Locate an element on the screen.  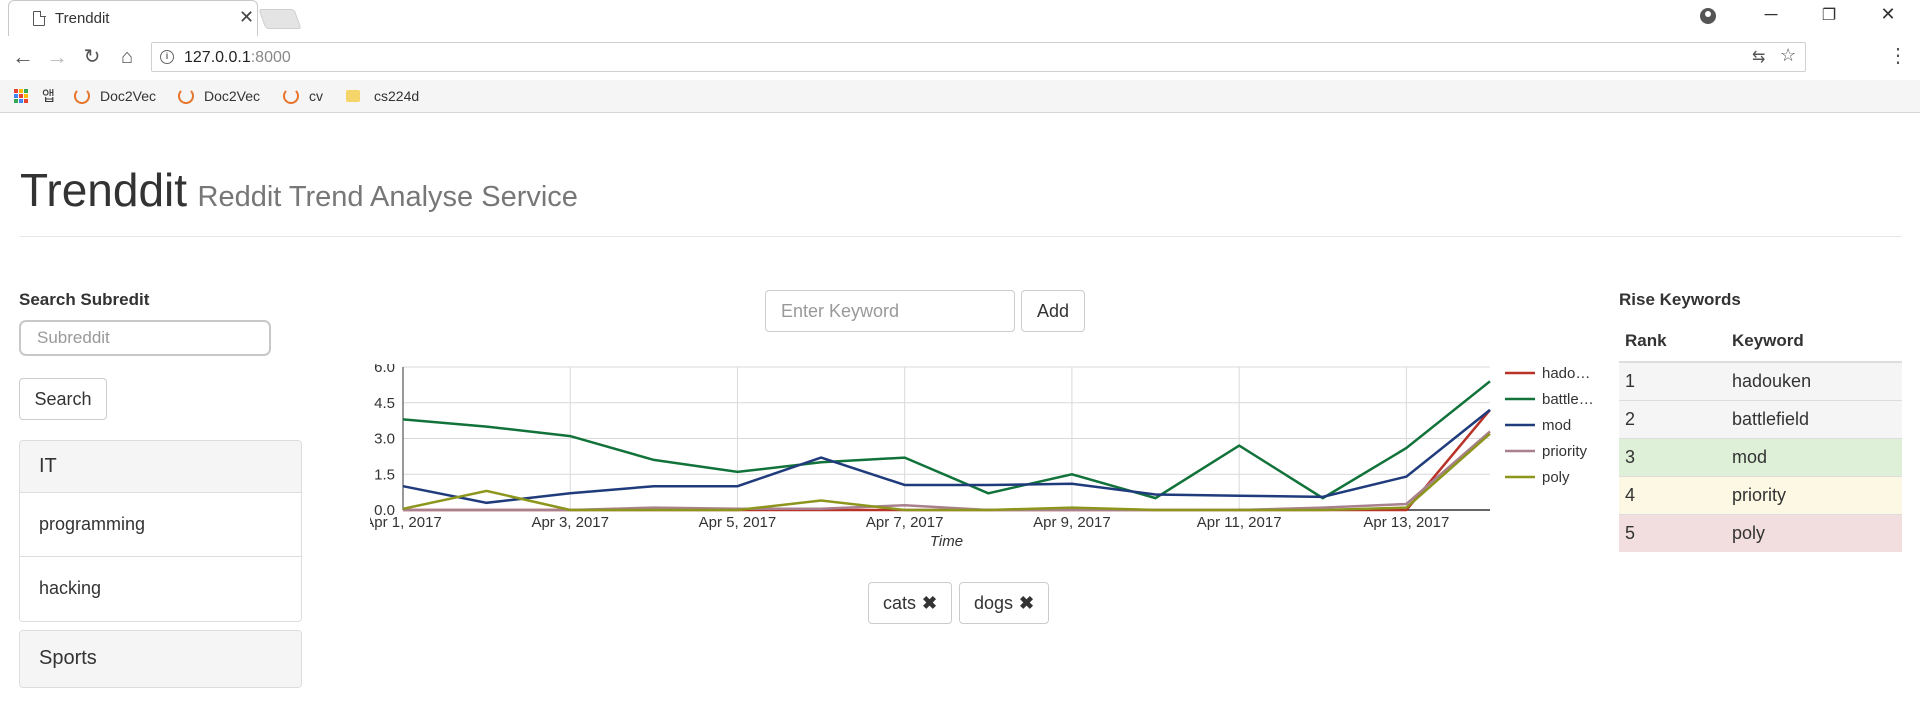
keyword-column-header: Keyword is located at coordinates (1814, 341).